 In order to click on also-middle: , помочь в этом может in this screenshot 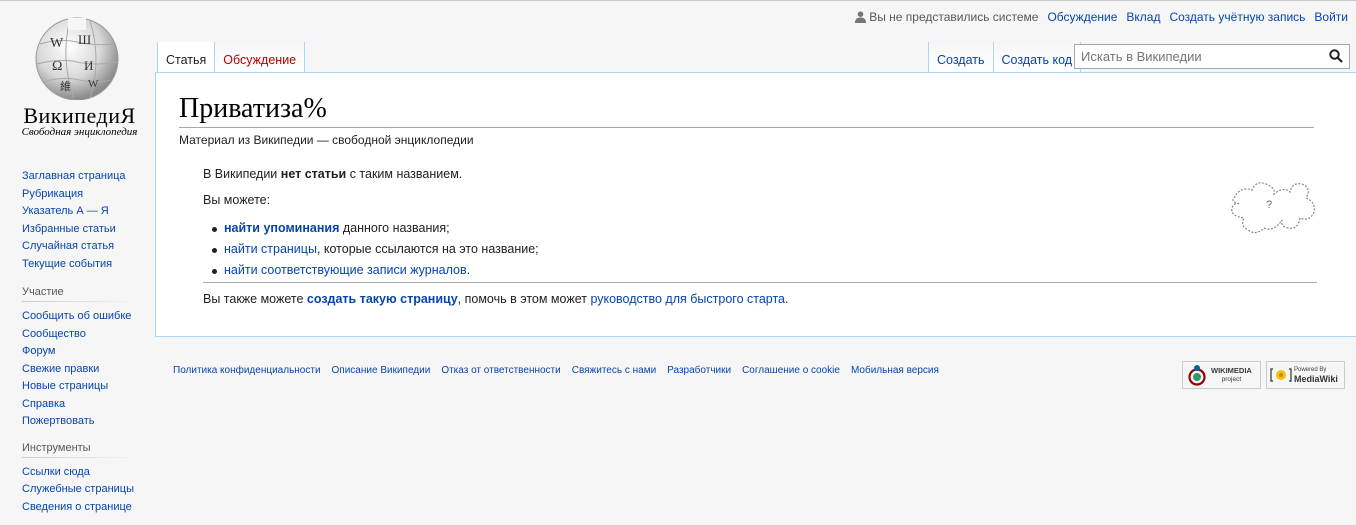, I will do `click(524, 299)`.